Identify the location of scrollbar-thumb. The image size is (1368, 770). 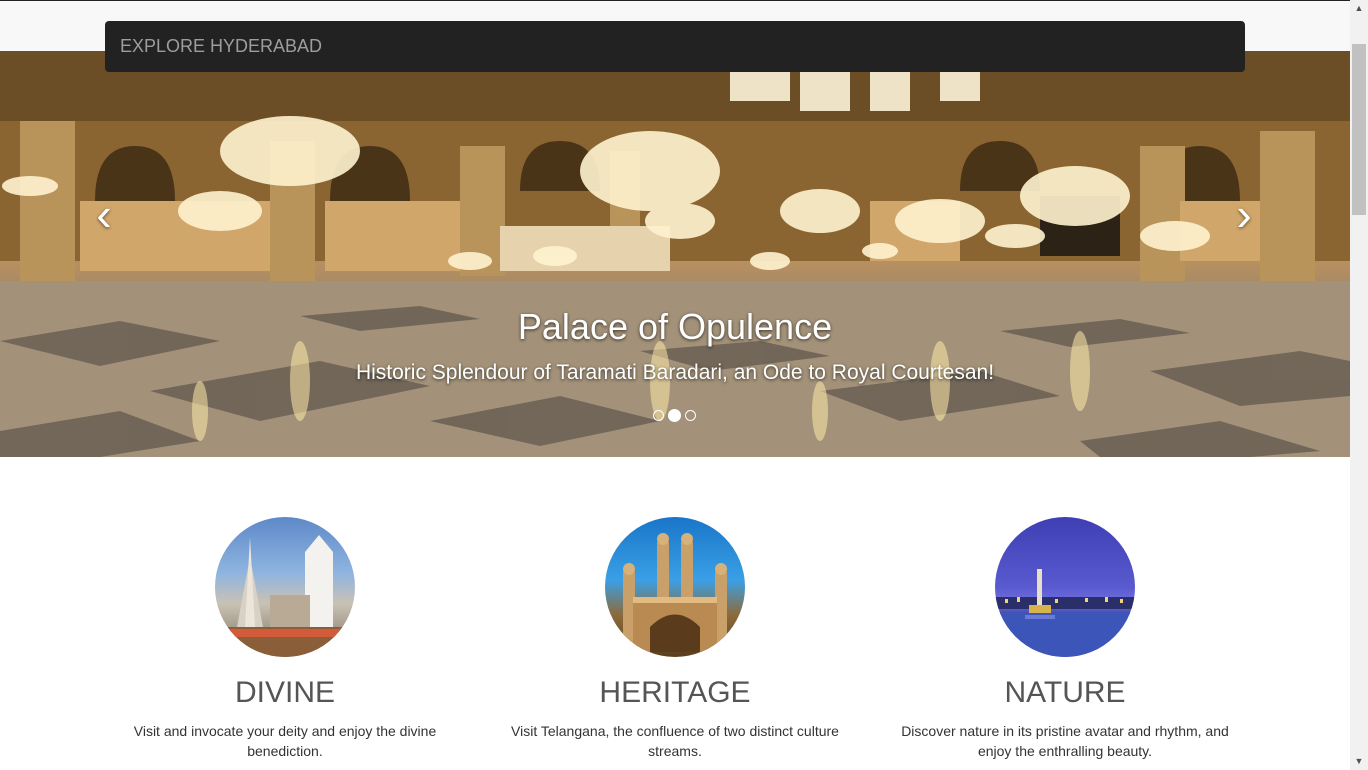
(1359, 129).